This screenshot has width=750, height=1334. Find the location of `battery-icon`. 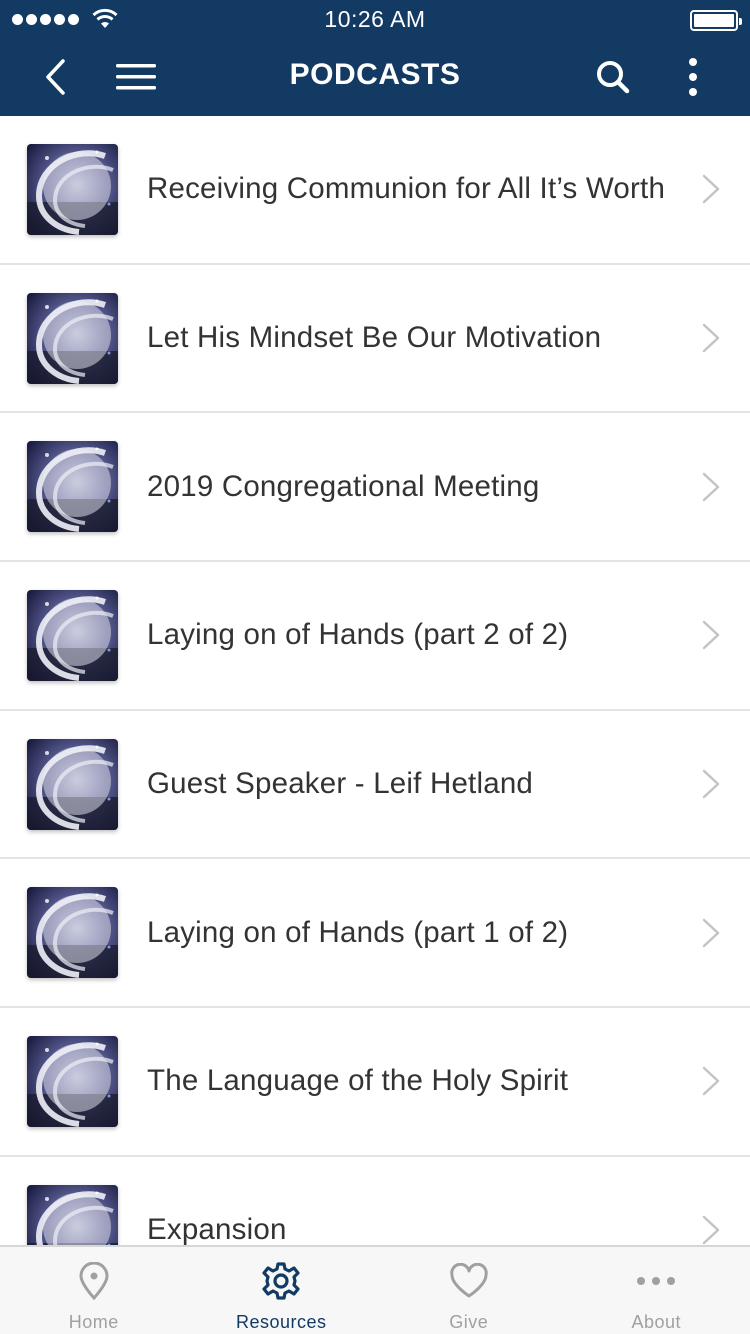

battery-icon is located at coordinates (716, 20).